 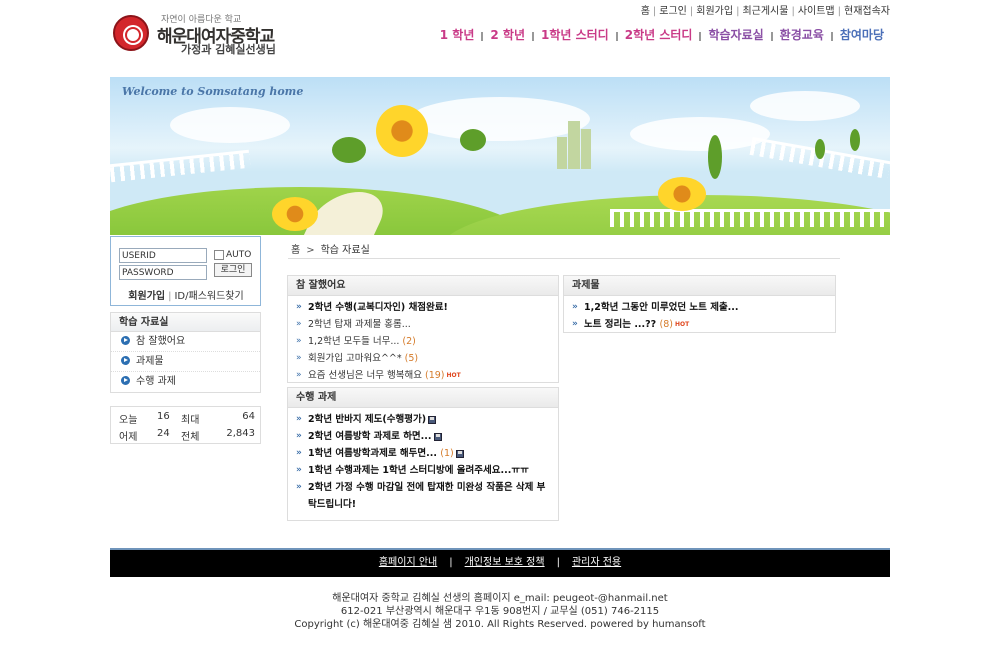 I want to click on userid-input, so click(x=163, y=255).